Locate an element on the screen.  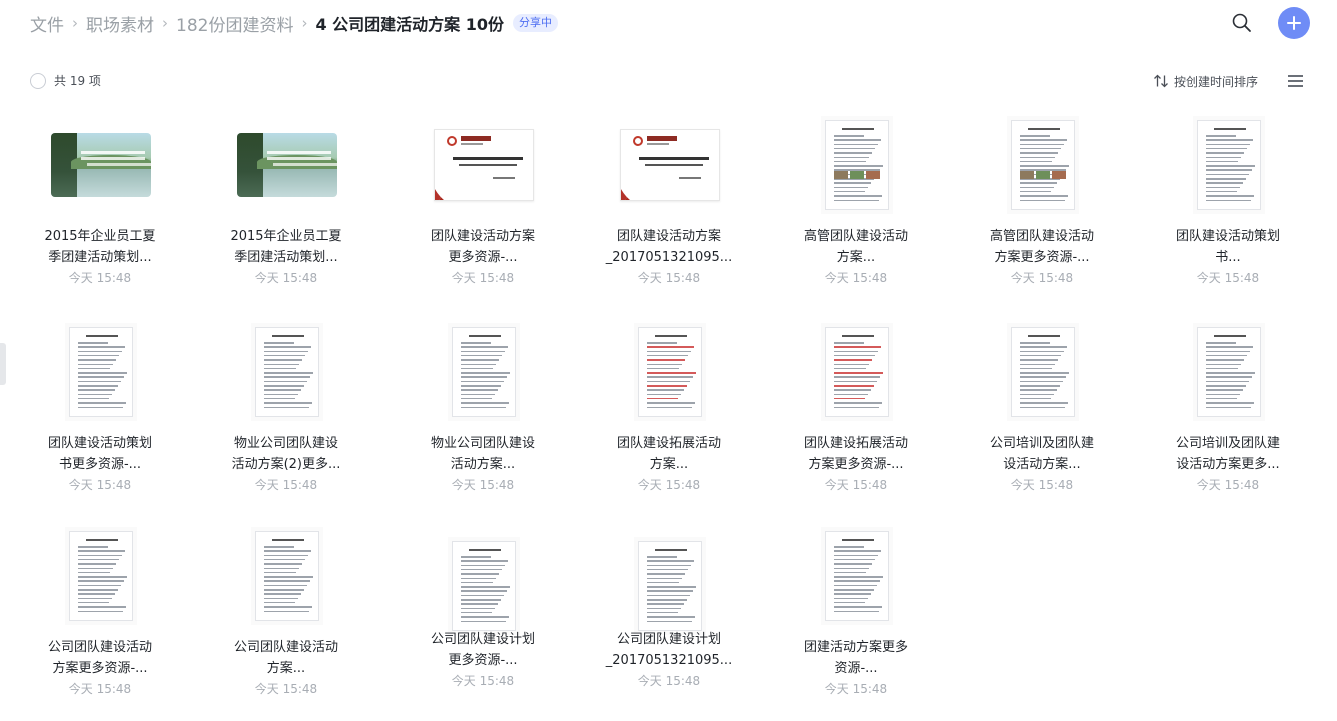
file-item: 团队建设活动方案 更多资源-... 今天 15:48 is located at coordinates (483, 215).